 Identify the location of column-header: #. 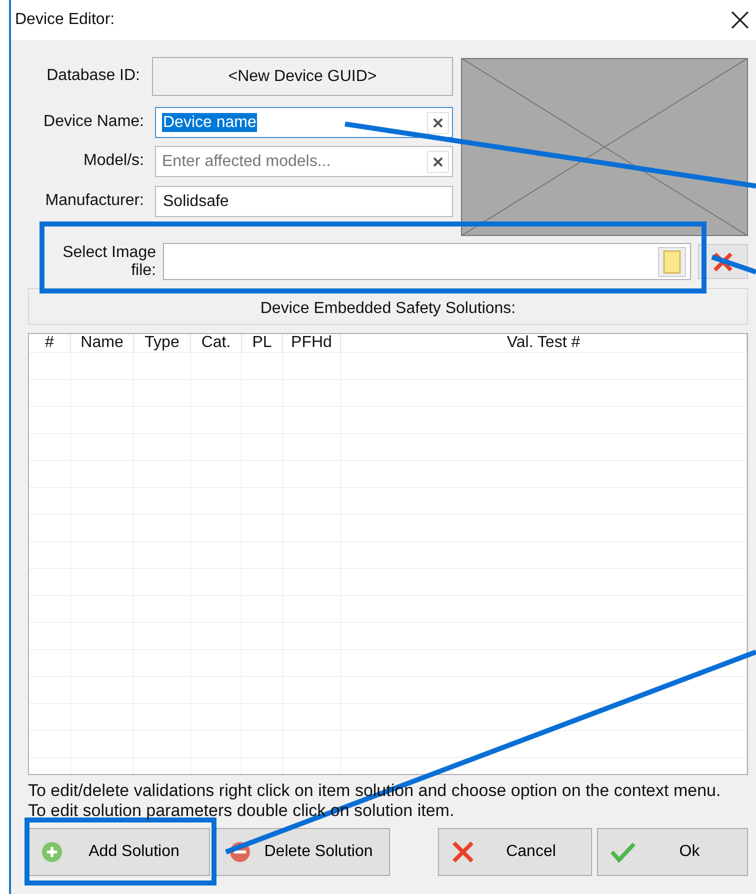
(50, 343).